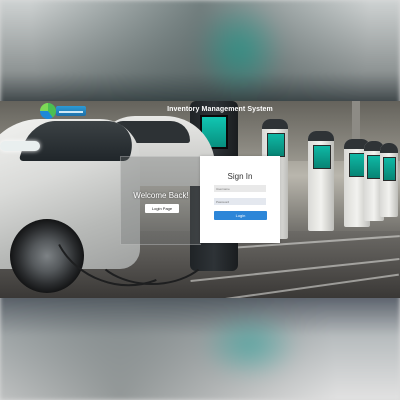 Image resolution: width=400 pixels, height=400 pixels. I want to click on login-page-button: Login Page, so click(162, 208).